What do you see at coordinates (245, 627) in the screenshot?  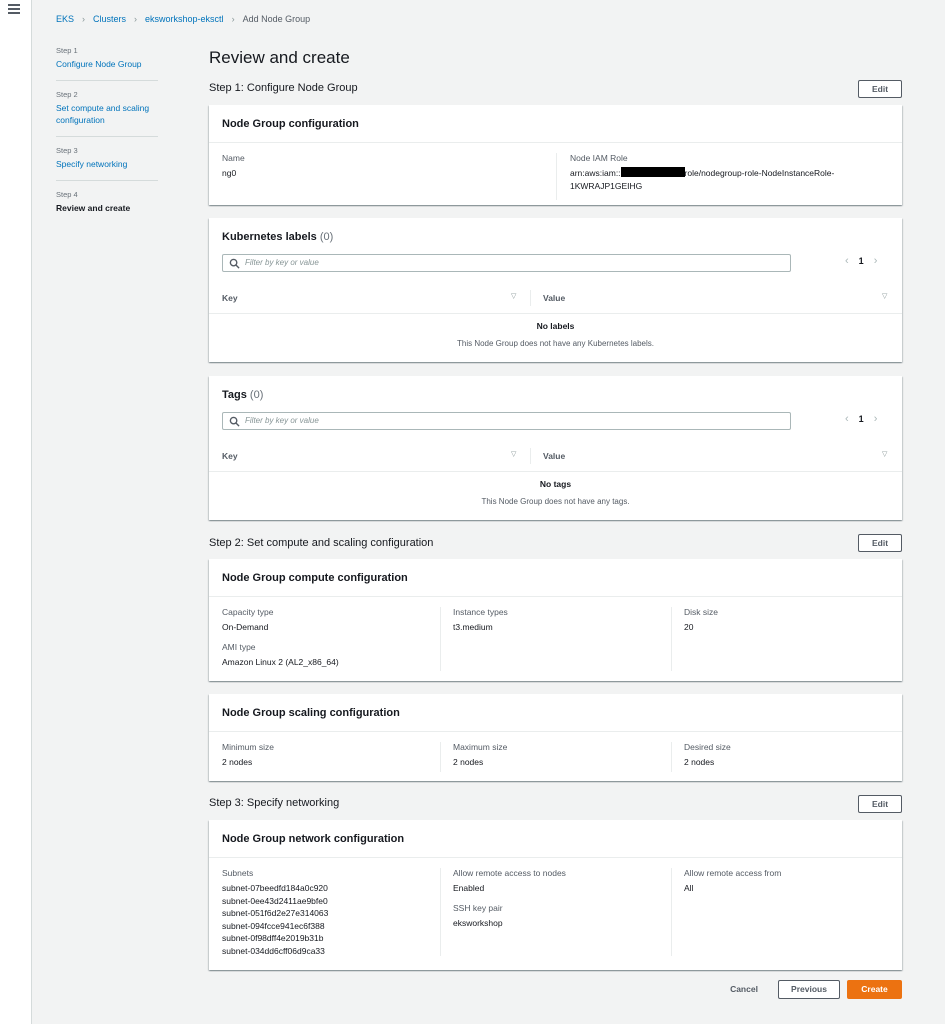 I see `capacity-value: On-Demand` at bounding box center [245, 627].